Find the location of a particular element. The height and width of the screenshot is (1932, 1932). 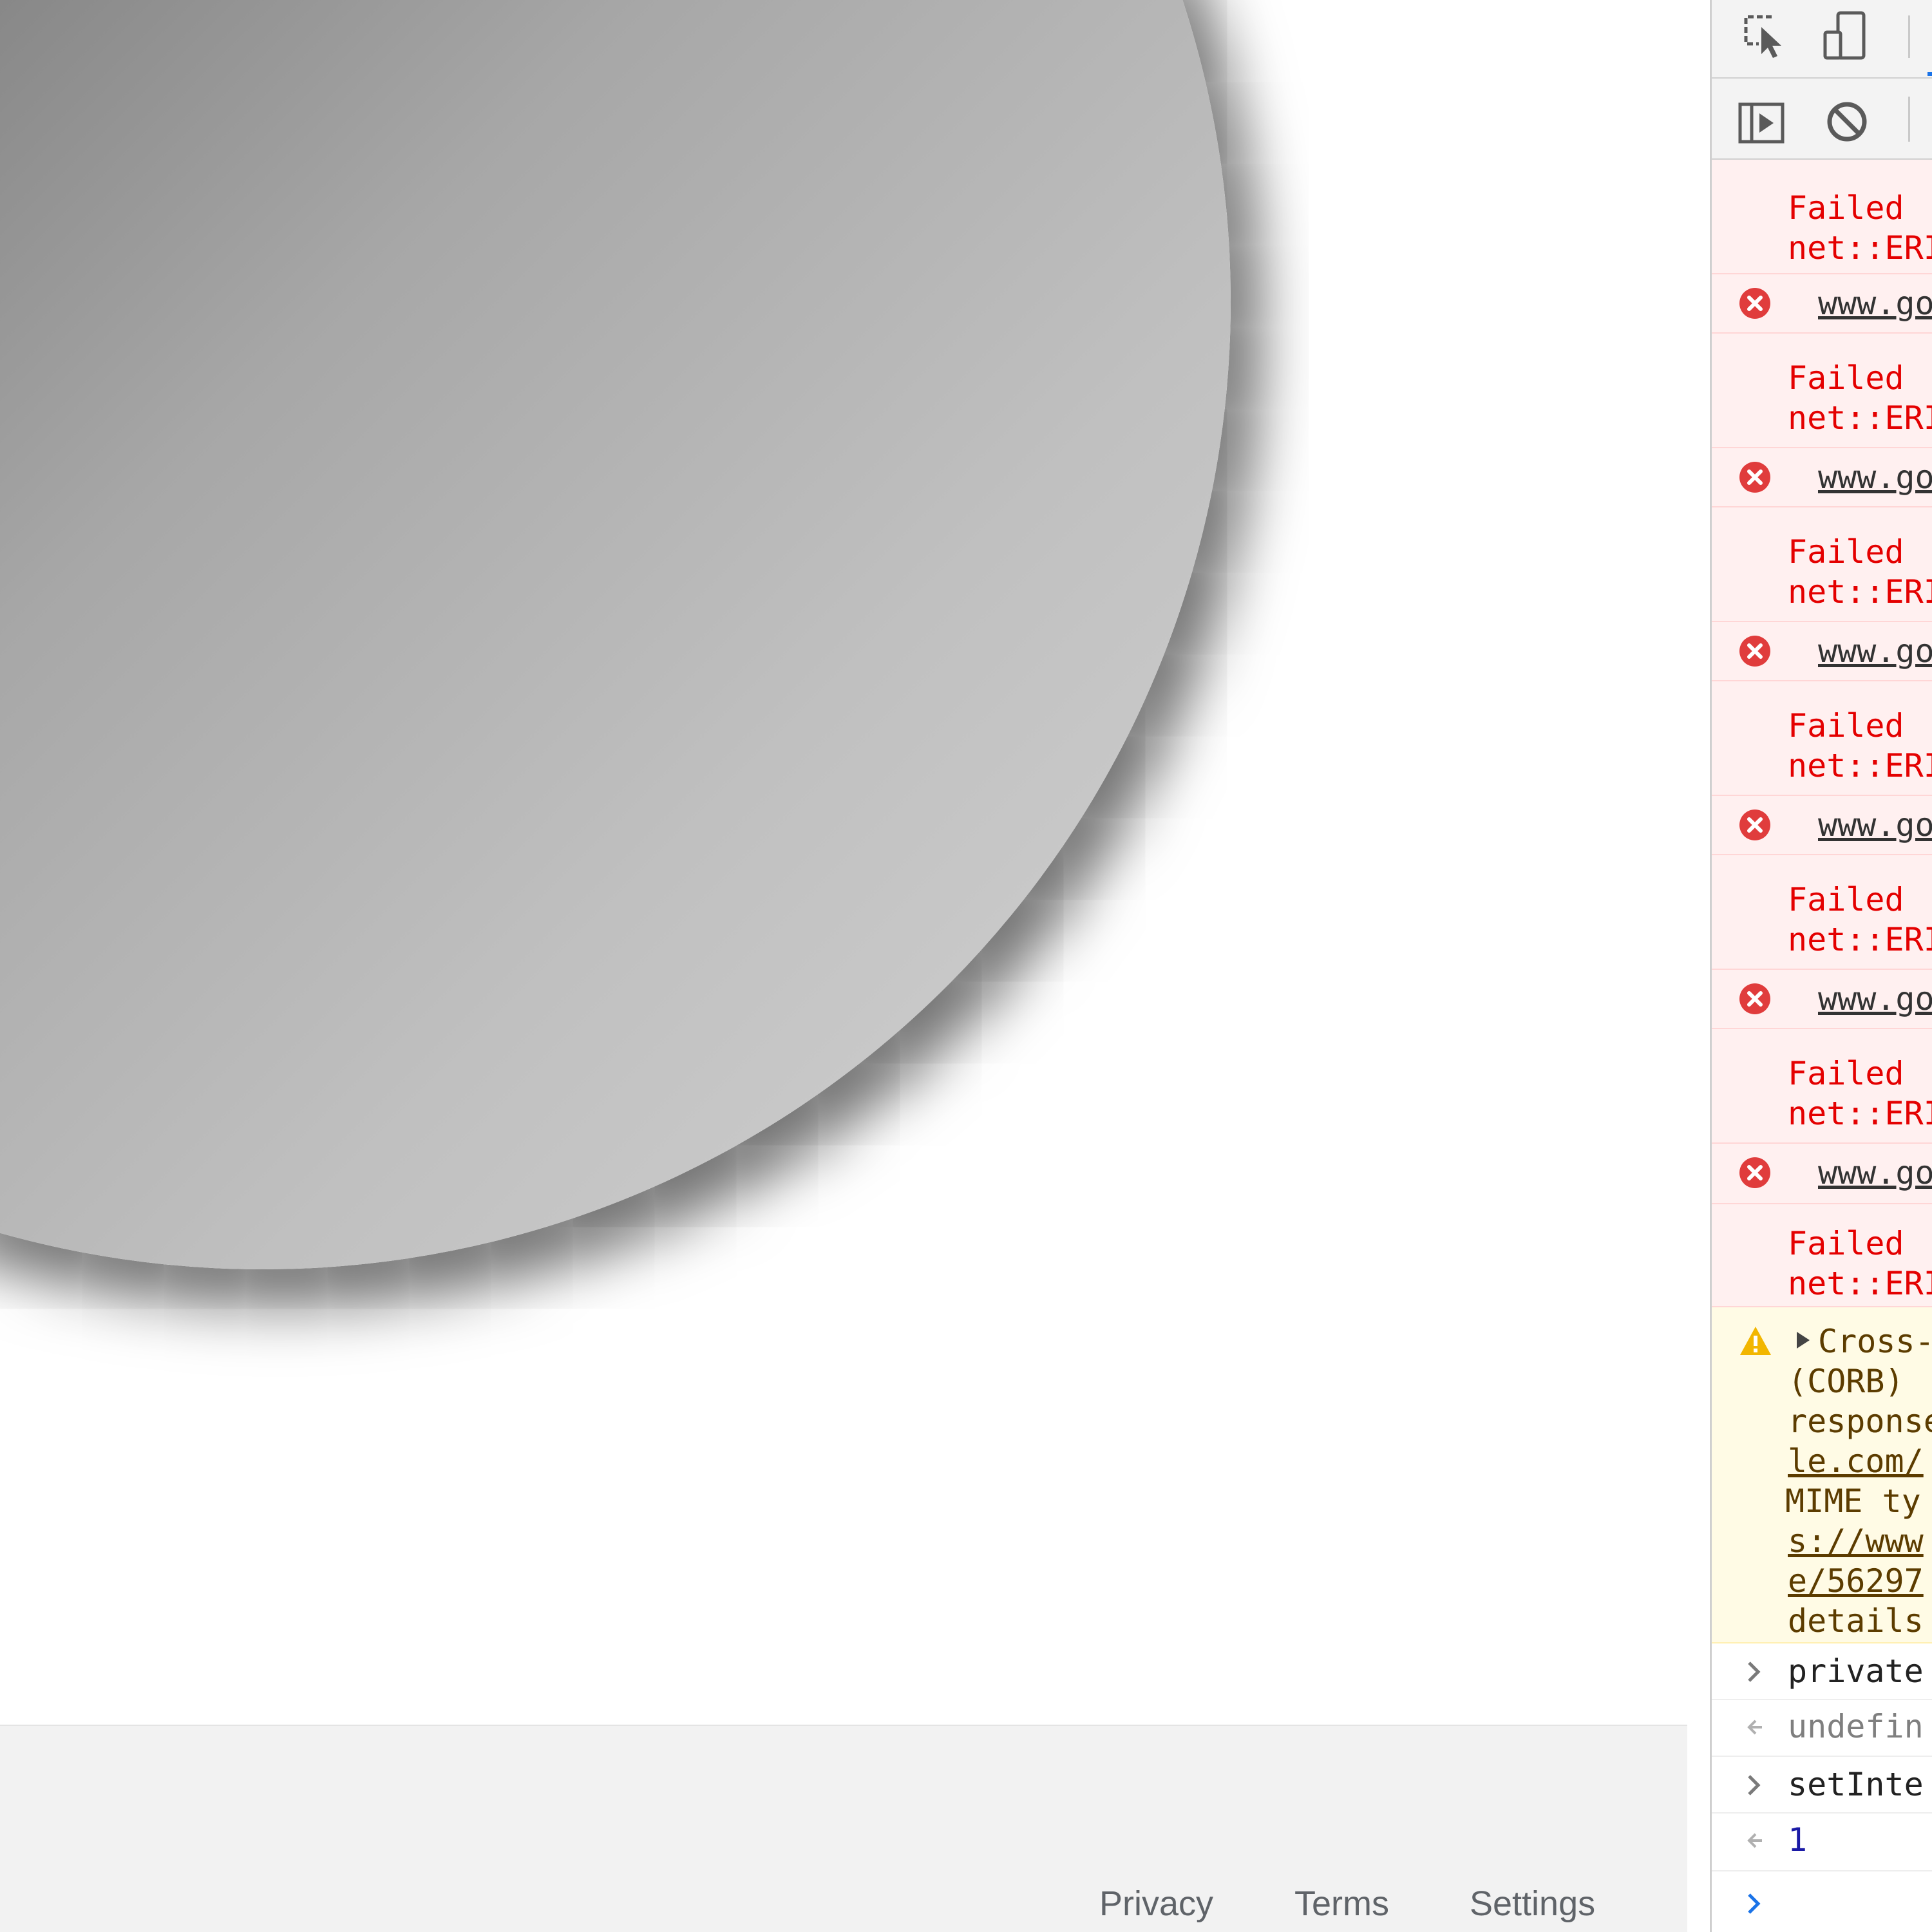

console-result-row: 1 is located at coordinates (1822, 1843).